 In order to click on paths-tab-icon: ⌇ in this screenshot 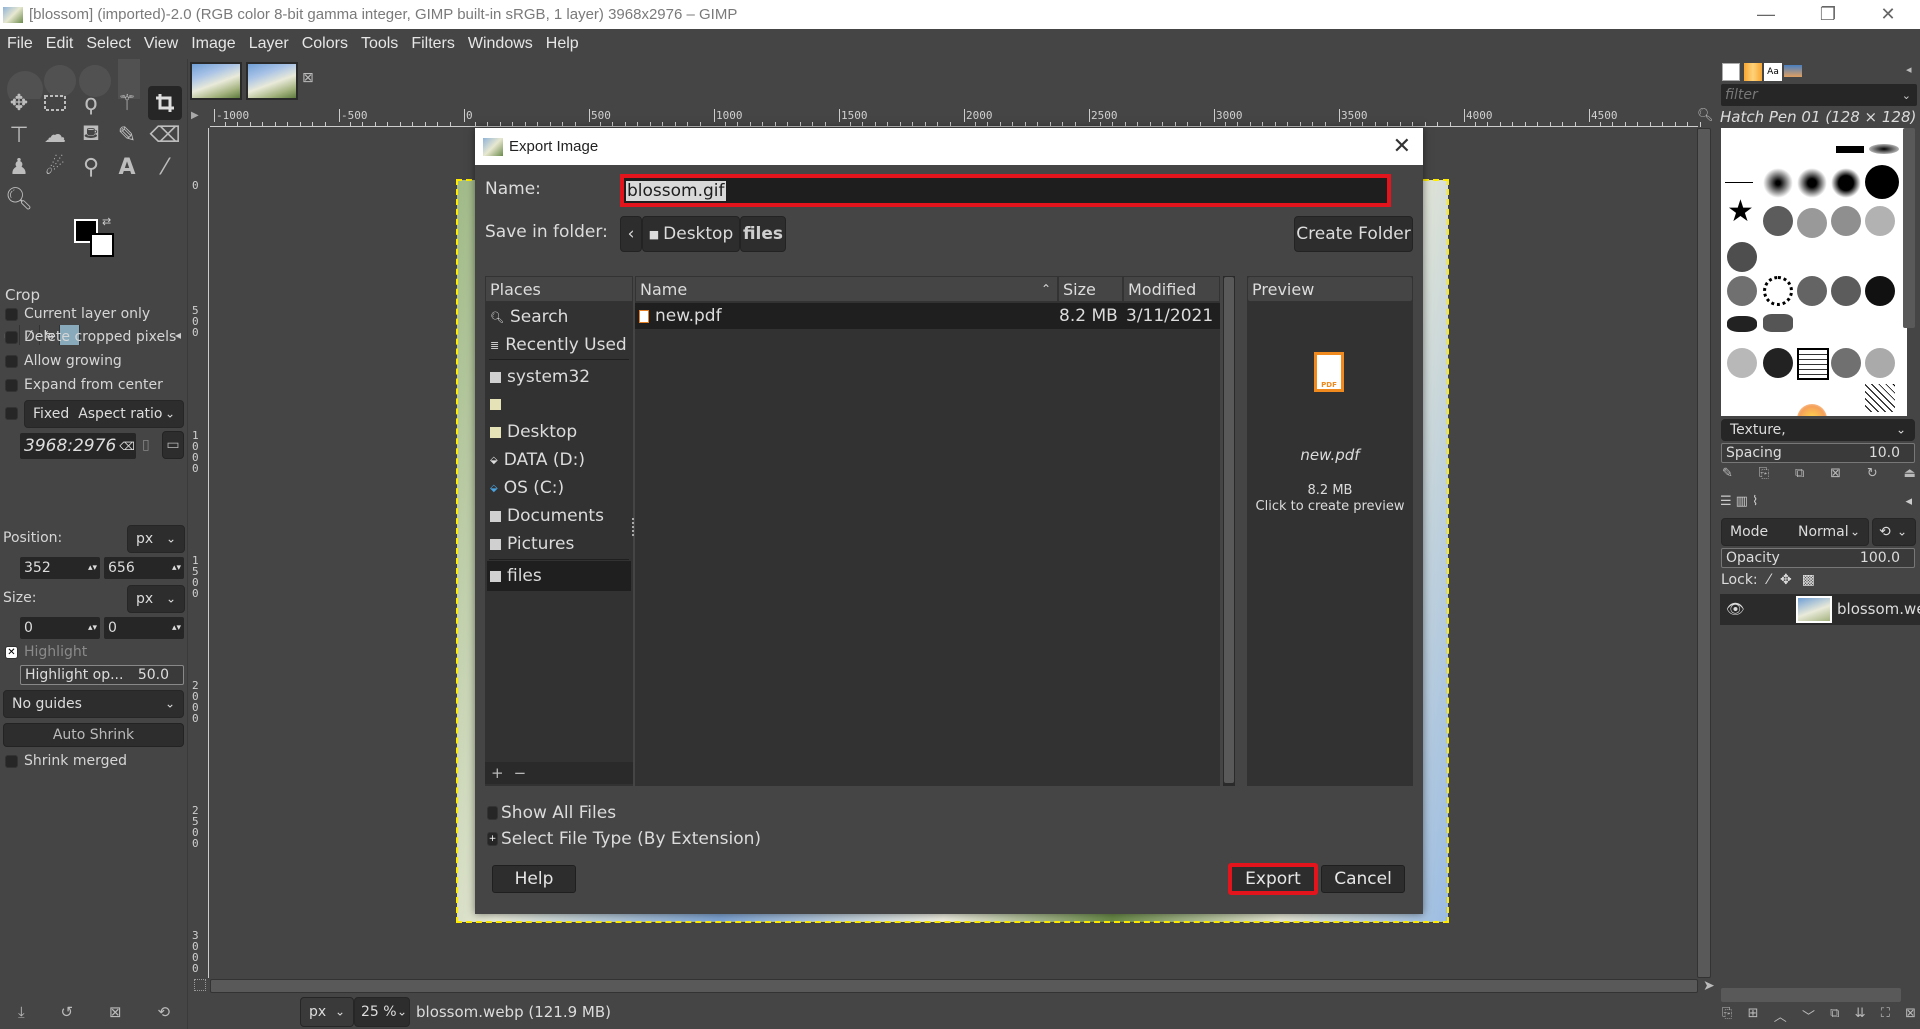, I will do `click(1755, 504)`.